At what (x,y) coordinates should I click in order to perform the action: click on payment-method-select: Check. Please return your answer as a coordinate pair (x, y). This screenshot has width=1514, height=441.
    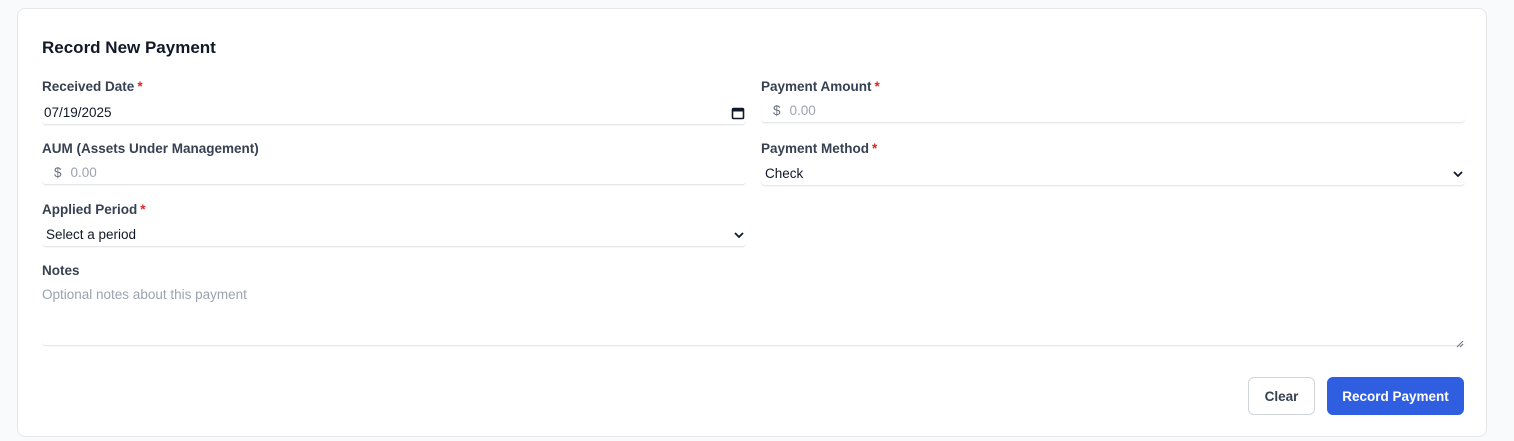
    Looking at the image, I should click on (1113, 174).